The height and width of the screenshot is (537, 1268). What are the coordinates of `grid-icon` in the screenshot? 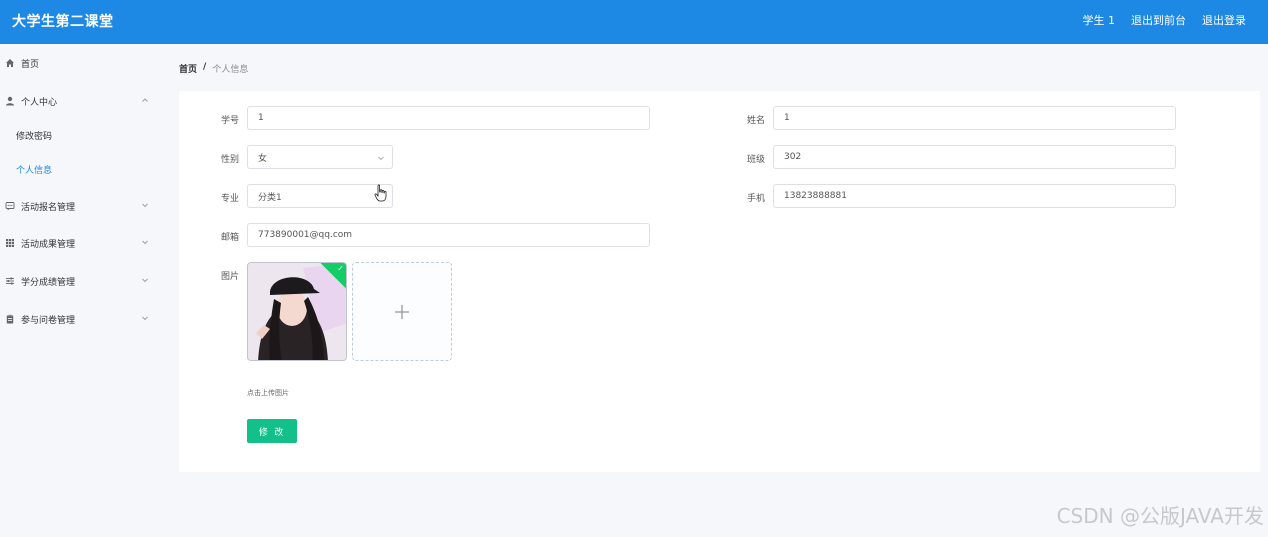 It's located at (10, 243).